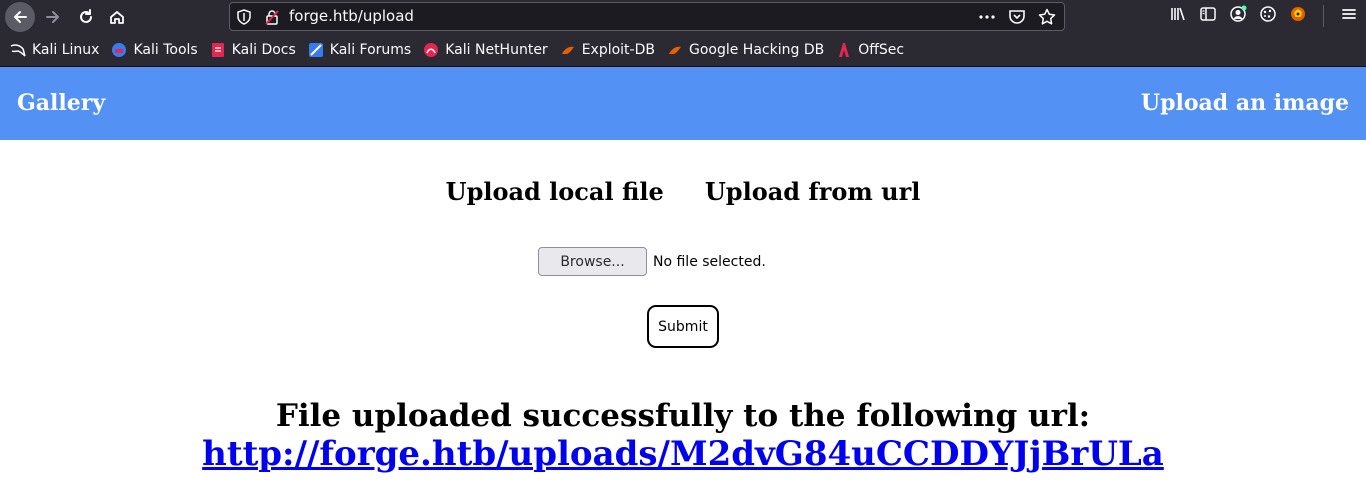 This screenshot has width=1366, height=483. I want to click on url-bar: forge.htb/upload, so click(647, 16).